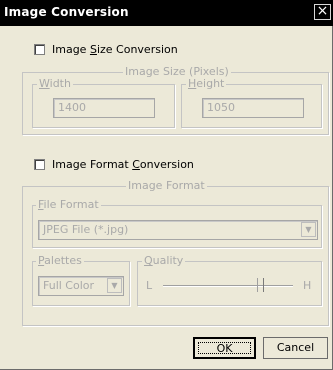 The image size is (333, 370). I want to click on format-conversion-label: Image Format Conversion, so click(123, 164).